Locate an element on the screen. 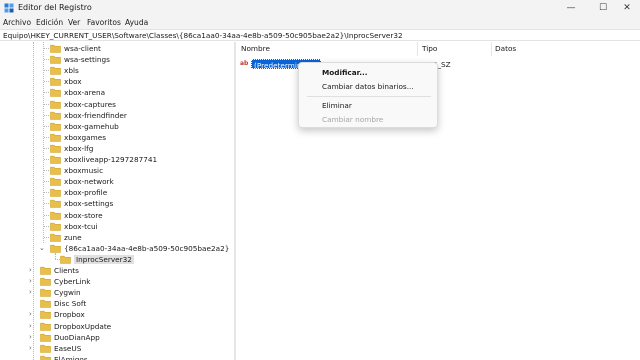 Image resolution: width=640 pixels, height=360 pixels. tree-item: wsa-settings is located at coordinates (117, 59).